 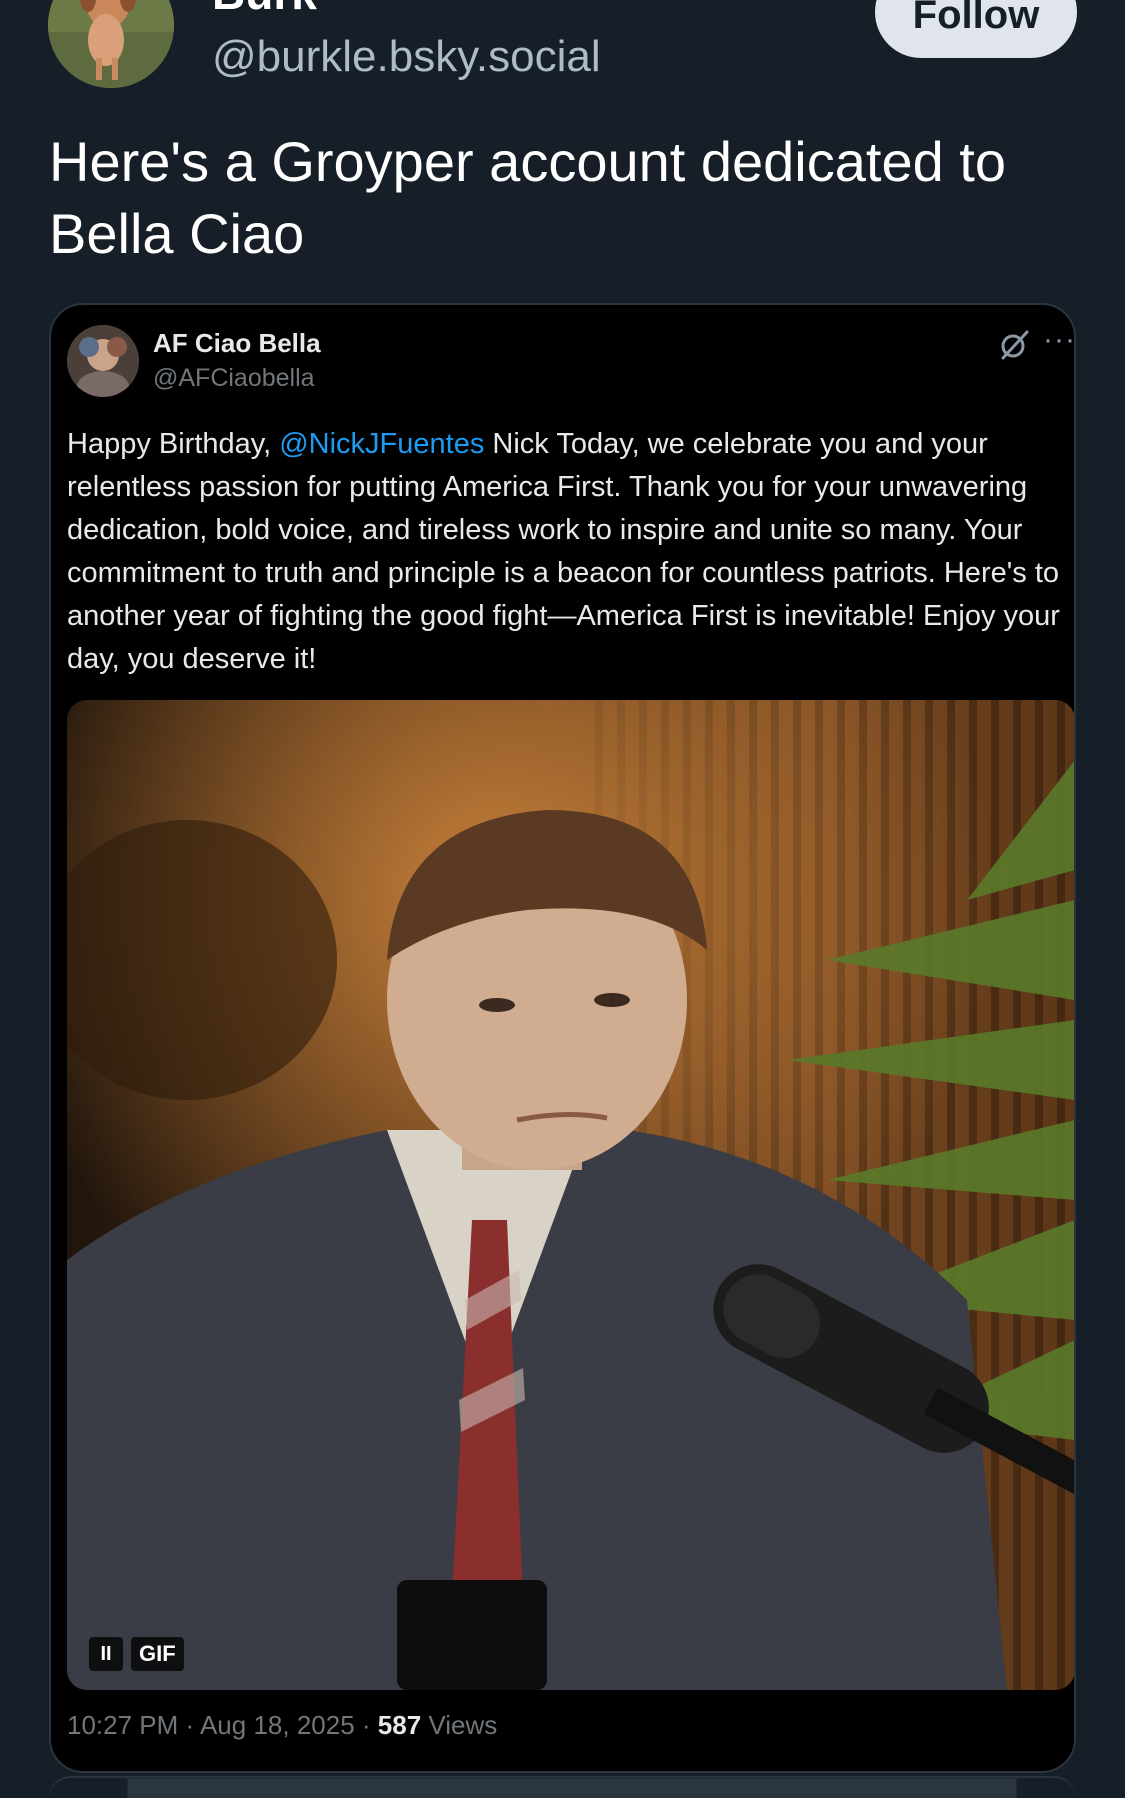 I want to click on quoted-avatar, so click(x=103, y=361).